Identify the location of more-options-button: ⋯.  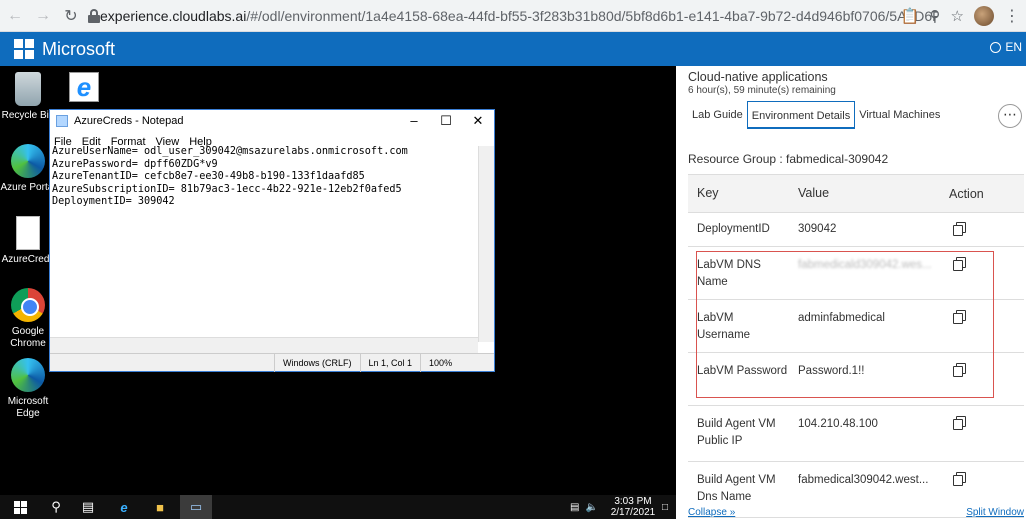
(1010, 116).